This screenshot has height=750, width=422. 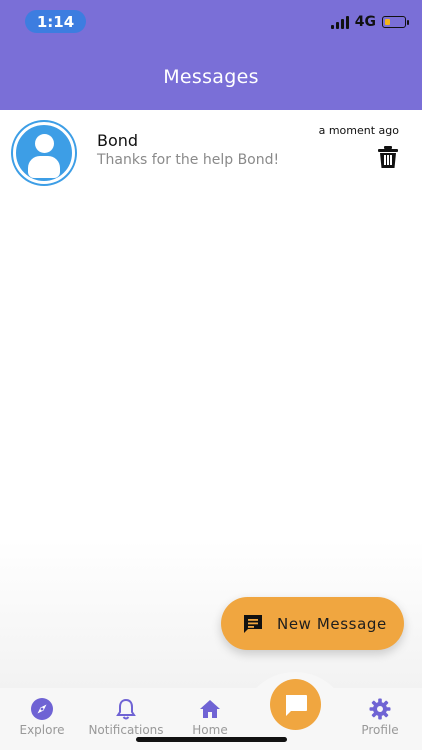 I want to click on message-icon, so click(x=253, y=623).